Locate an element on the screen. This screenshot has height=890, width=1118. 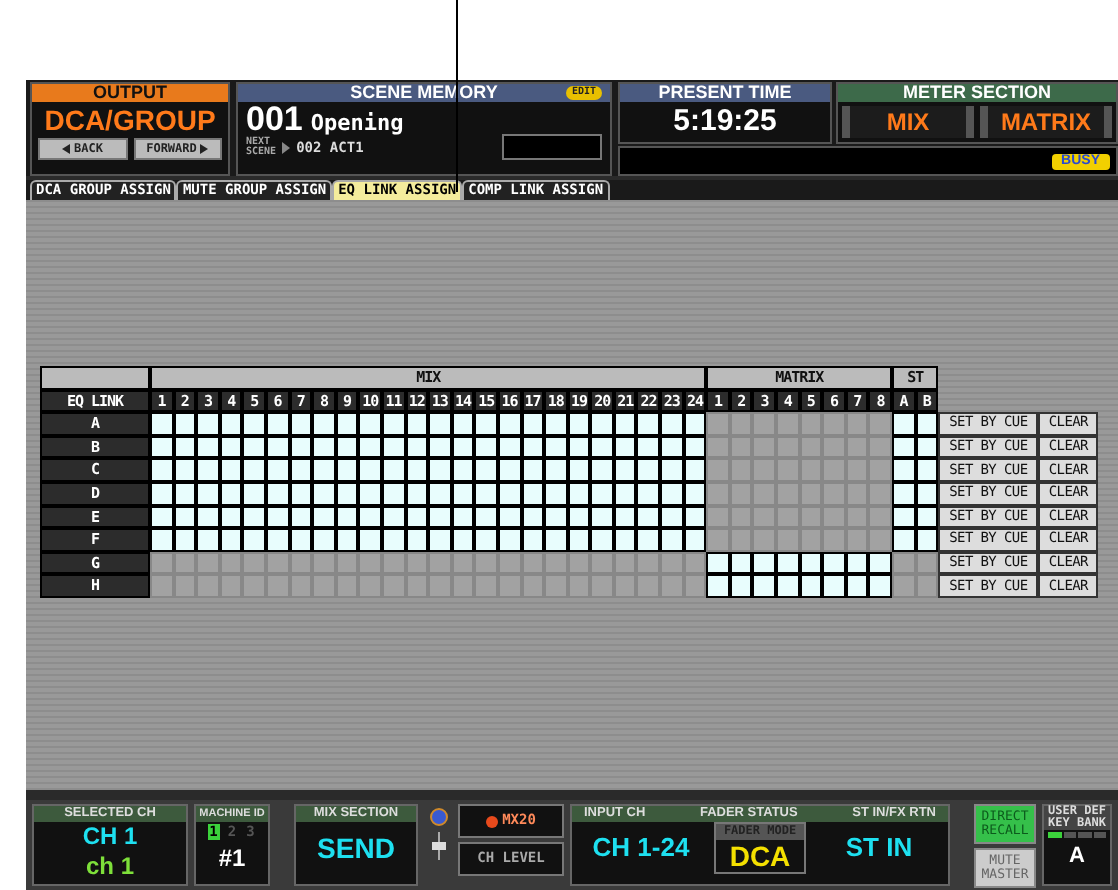
meter-button: MATRIX is located at coordinates (1046, 122).